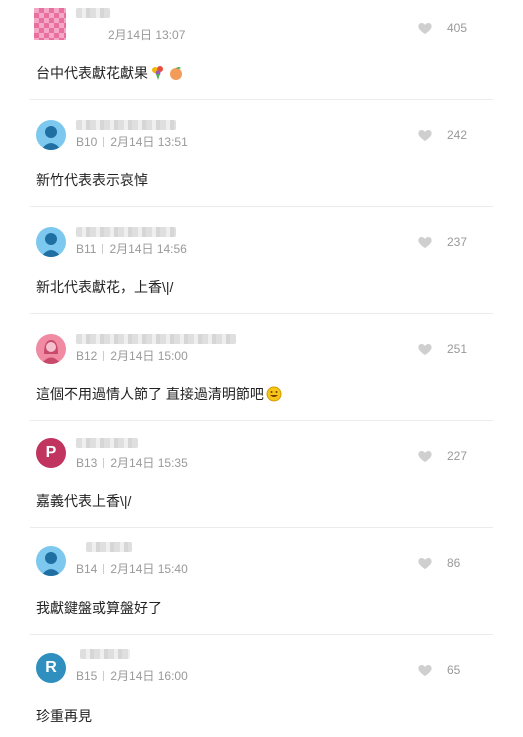 The image size is (523, 737). I want to click on like-count: 86, so click(454, 563).